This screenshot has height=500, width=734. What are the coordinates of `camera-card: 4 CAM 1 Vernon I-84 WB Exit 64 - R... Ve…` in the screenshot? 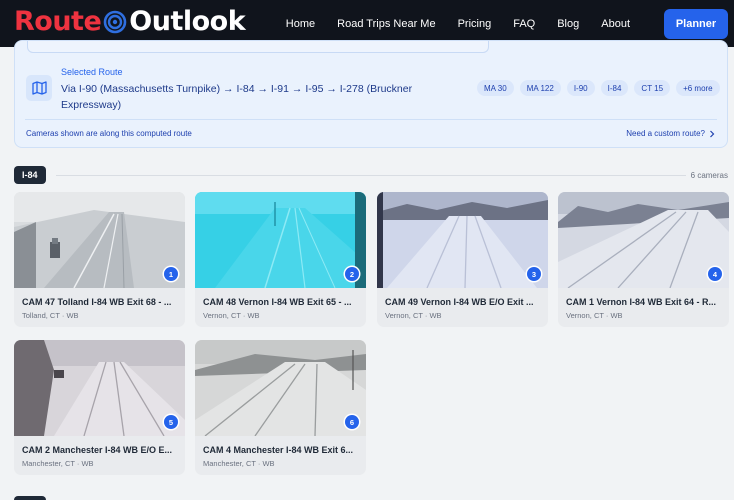 It's located at (643, 259).